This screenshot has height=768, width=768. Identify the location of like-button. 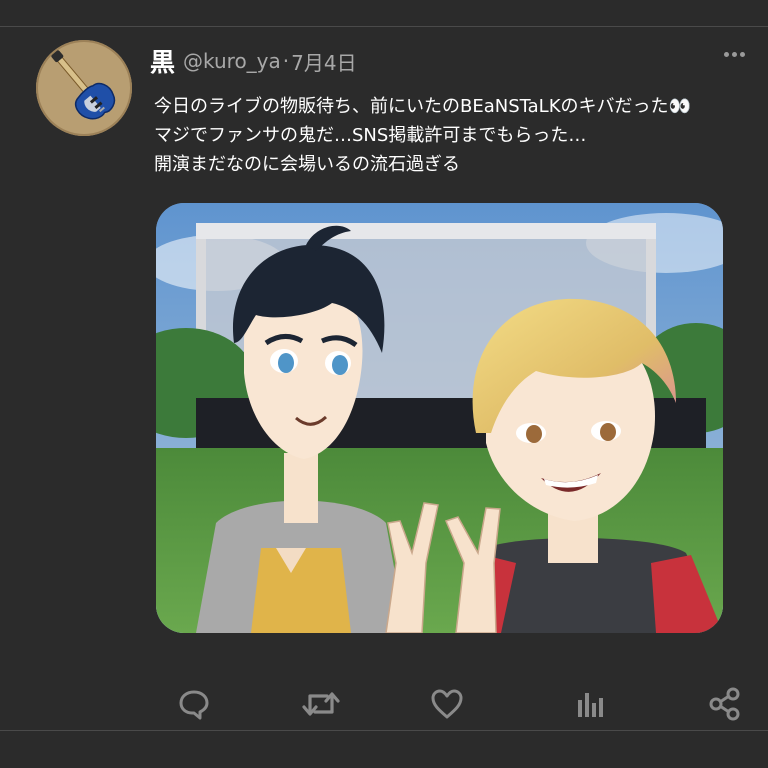
(447, 704).